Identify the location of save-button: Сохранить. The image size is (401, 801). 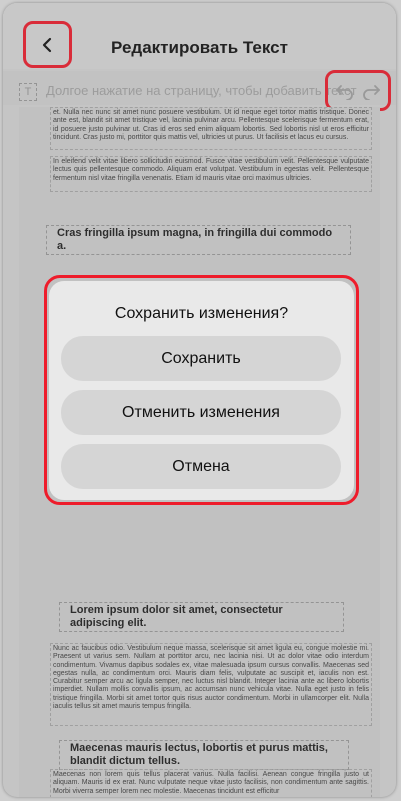
(201, 358).